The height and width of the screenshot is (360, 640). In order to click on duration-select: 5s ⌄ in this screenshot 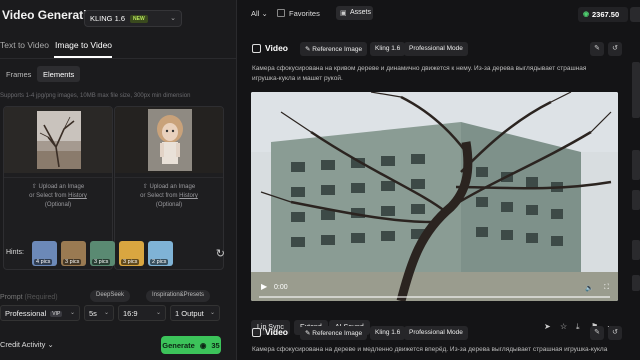, I will do `click(99, 313)`.